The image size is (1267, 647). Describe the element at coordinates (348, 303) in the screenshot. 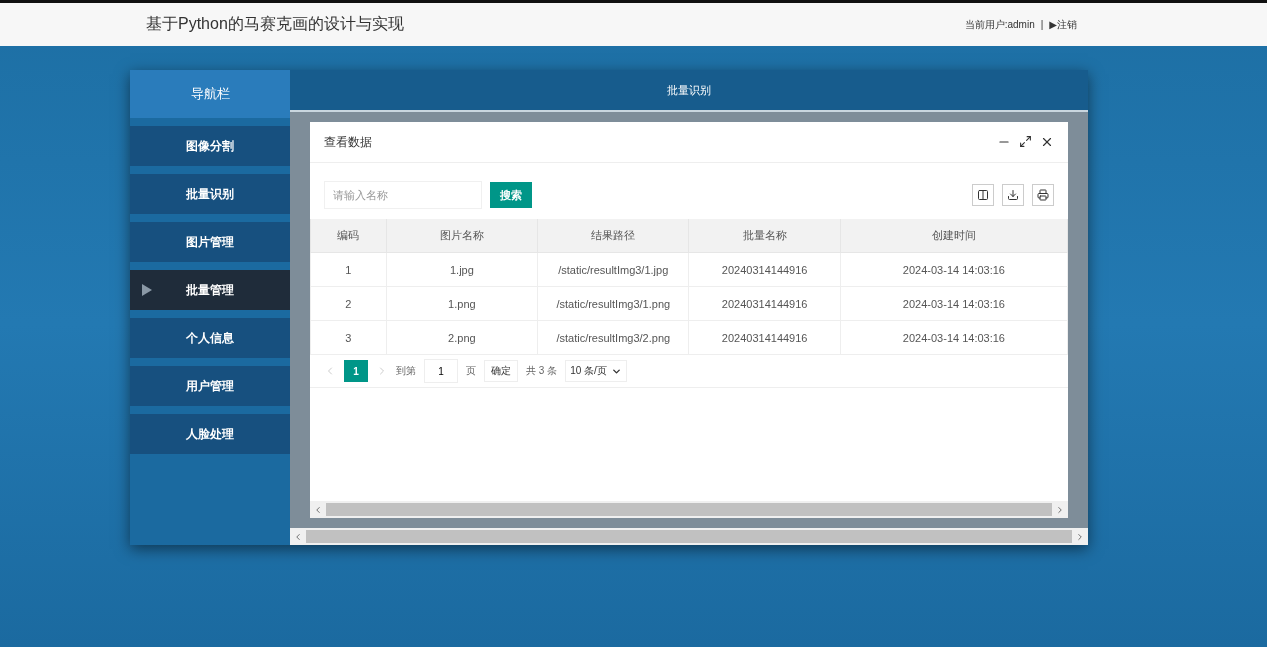

I see `table-cell: 2` at that location.